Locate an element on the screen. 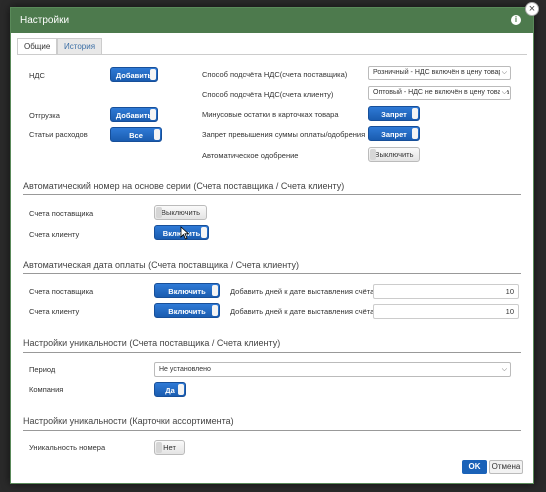 The image size is (546, 492). autodate-supplier-button: Включить is located at coordinates (187, 290).